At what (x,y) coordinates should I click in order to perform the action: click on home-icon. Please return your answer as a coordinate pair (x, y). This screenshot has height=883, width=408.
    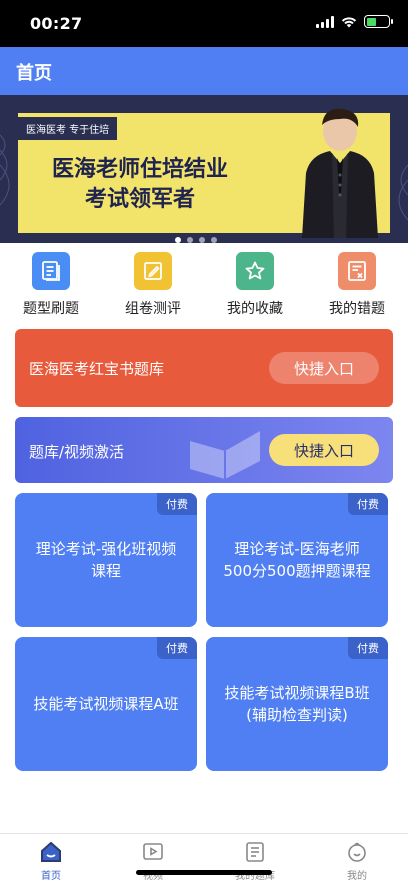
    Looking at the image, I should click on (51, 851).